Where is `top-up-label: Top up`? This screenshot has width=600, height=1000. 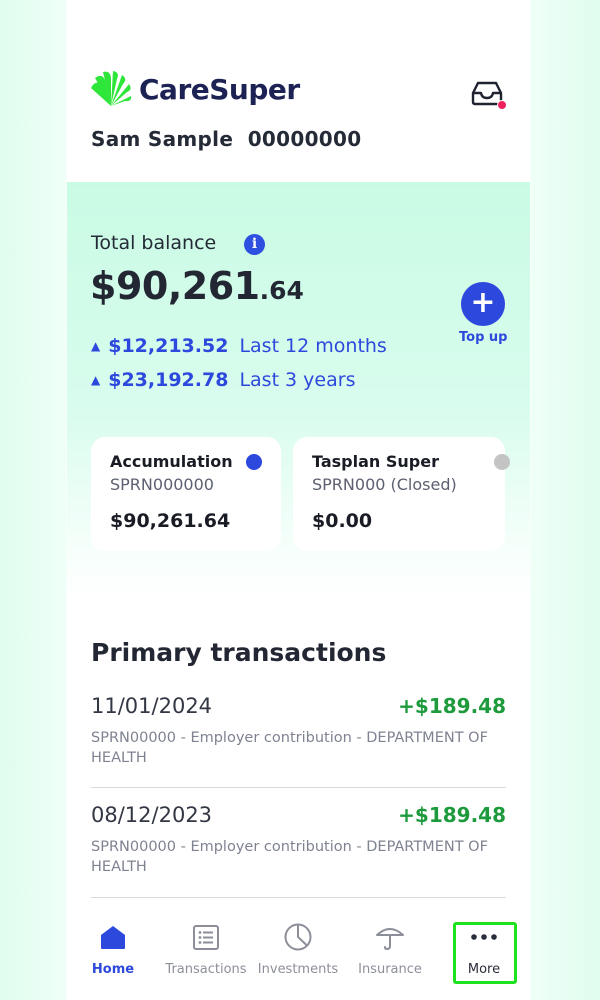
top-up-label: Top up is located at coordinates (483, 337).